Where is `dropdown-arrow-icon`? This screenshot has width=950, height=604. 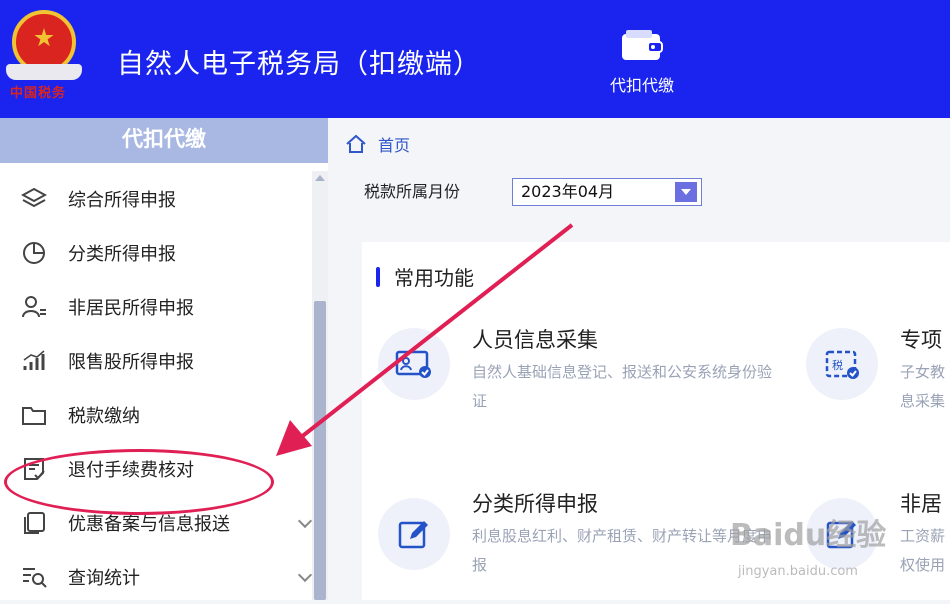 dropdown-arrow-icon is located at coordinates (686, 192).